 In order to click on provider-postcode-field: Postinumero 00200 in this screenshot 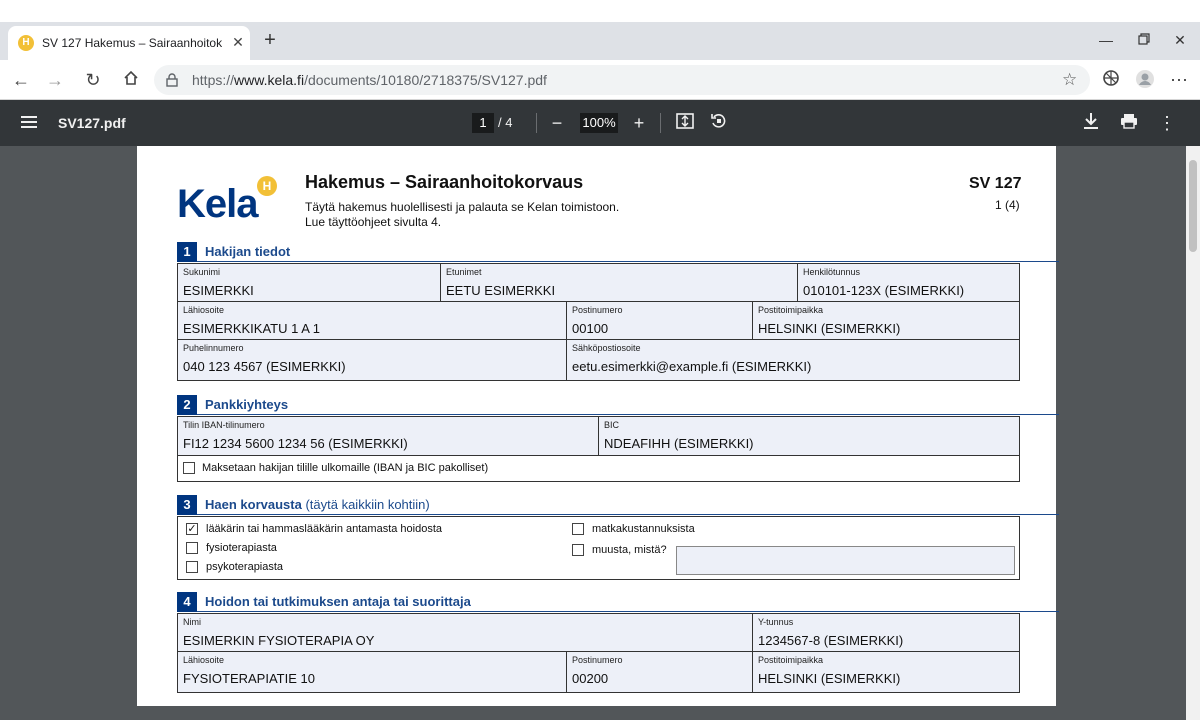, I will do `click(659, 672)`.